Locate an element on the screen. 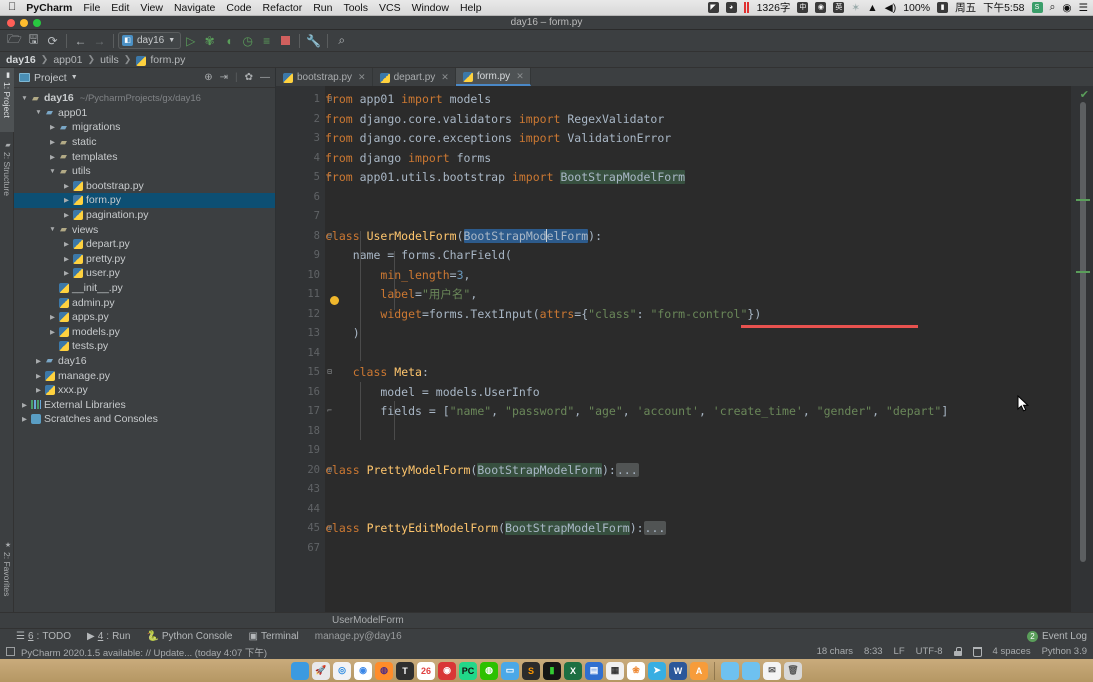 Image resolution: width=1093 pixels, height=682 pixels. menubar-mic-icon: ◉ is located at coordinates (821, 7).